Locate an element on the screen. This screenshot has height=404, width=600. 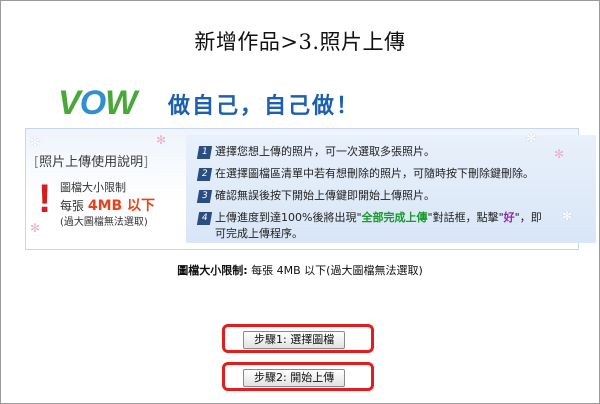
select-files-highlight: 步驟1: 選擇圖檔 is located at coordinates (298, 338).